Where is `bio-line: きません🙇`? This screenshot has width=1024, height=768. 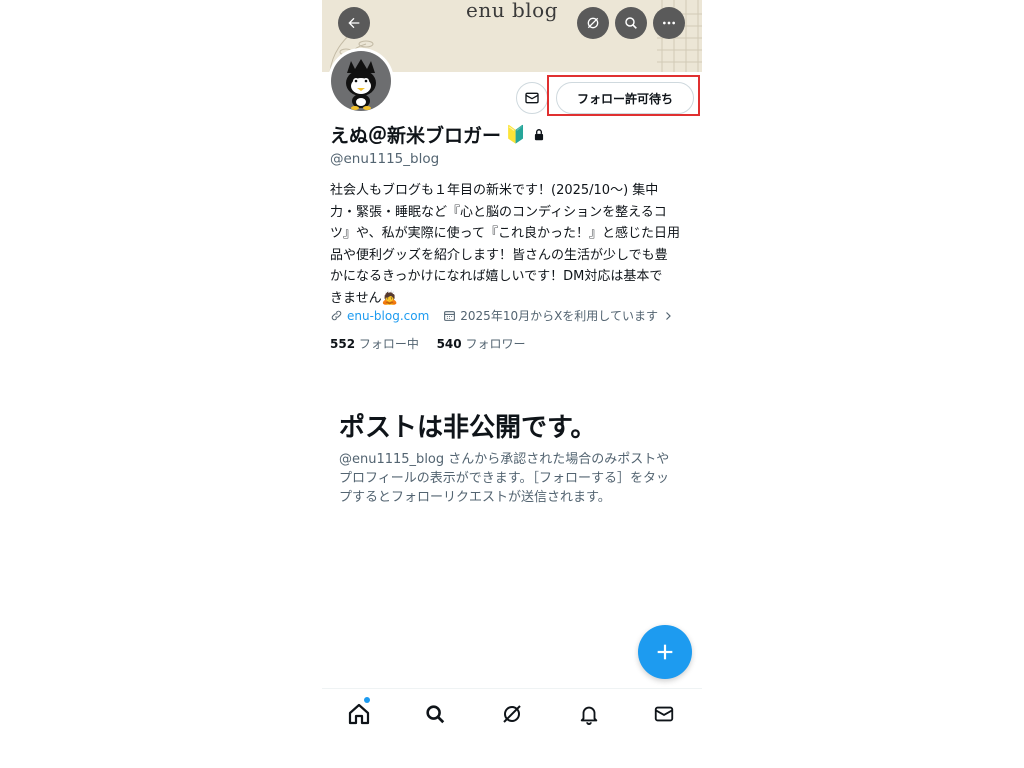 bio-line: きません🙇 is located at coordinates (364, 298).